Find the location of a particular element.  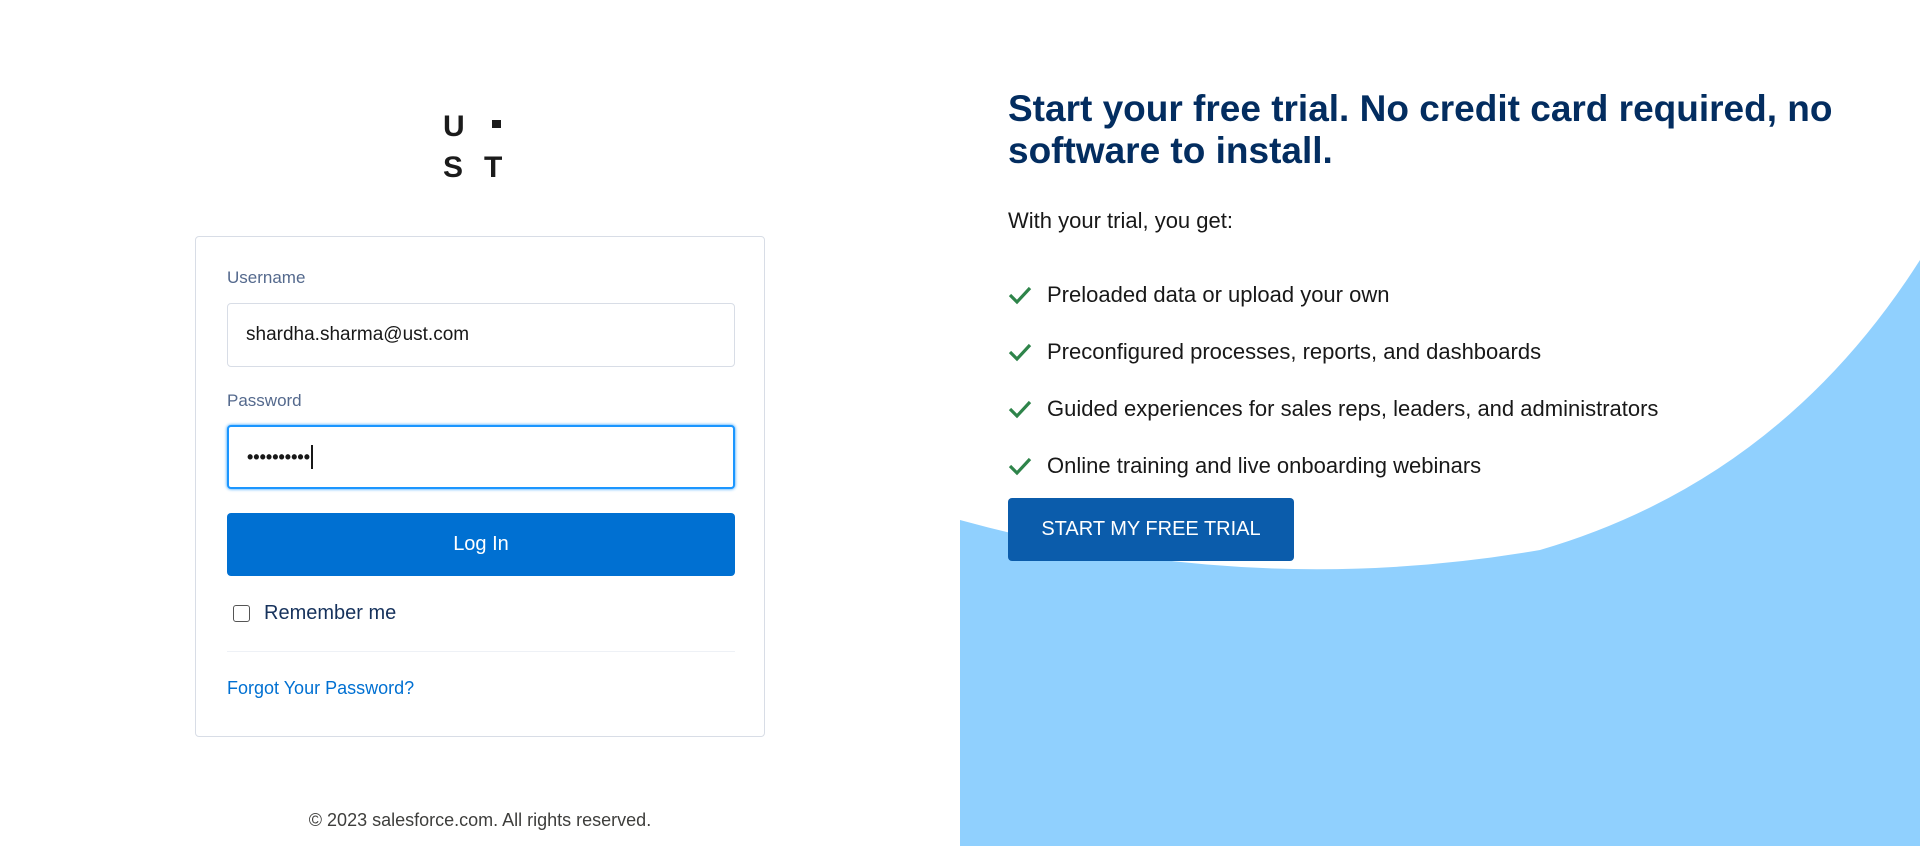

feature-item: Preloaded data or upload your own is located at coordinates (1333, 294).